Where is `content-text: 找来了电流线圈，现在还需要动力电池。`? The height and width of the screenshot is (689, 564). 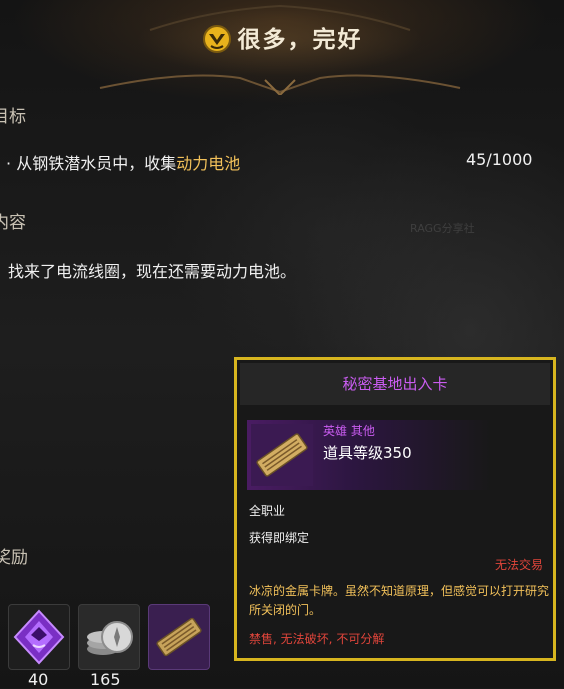 content-text: 找来了电流线圈，现在还需要动力电池。 is located at coordinates (152, 271).